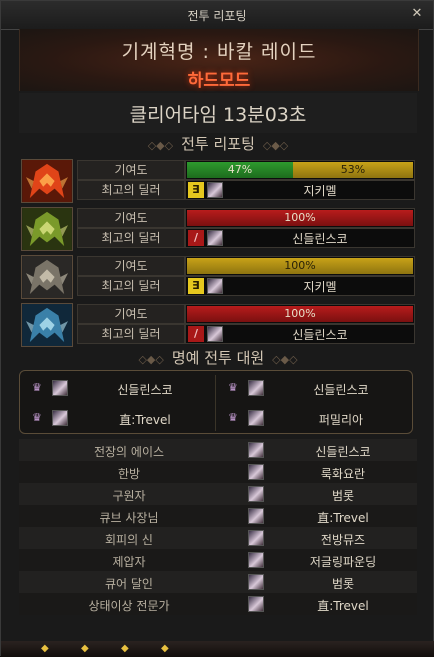  I want to click on award-row: 구원자 범롯, so click(218, 494).